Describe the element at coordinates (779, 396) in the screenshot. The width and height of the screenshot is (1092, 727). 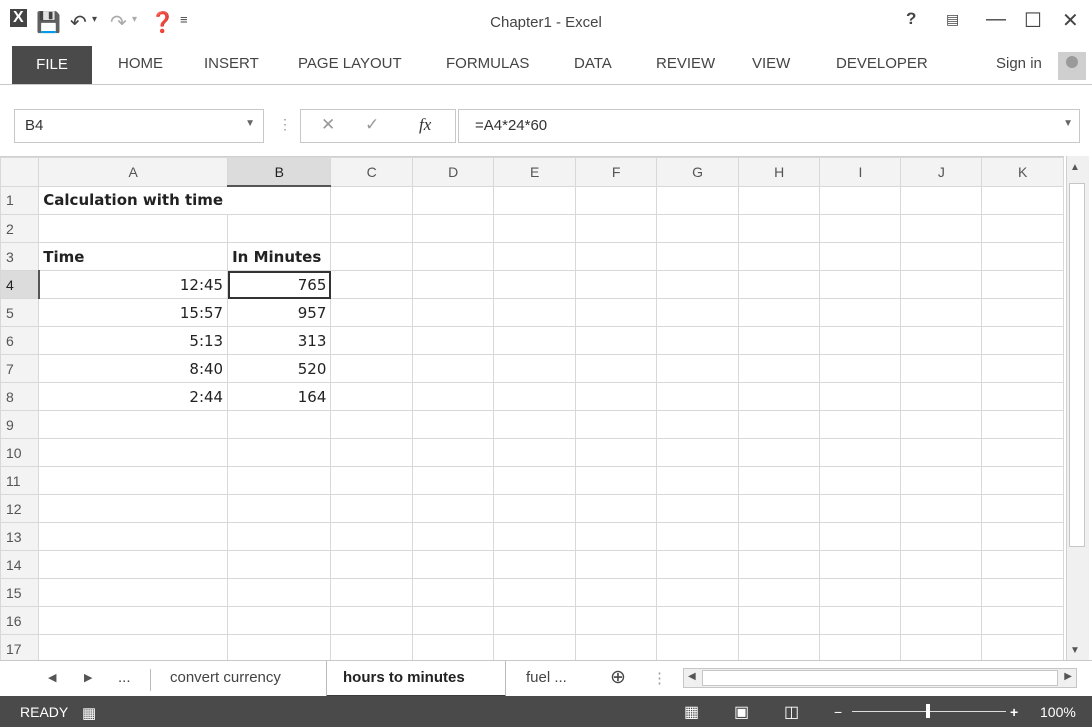
I see `cell-h8` at that location.